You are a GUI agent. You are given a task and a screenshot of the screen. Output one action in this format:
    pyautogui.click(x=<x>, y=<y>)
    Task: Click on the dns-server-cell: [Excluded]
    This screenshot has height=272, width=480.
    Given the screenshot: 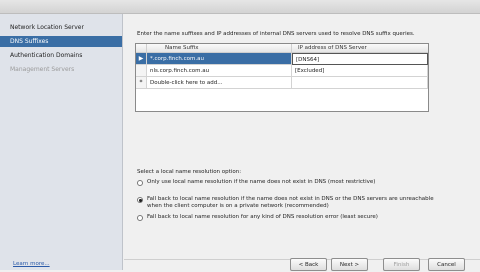 What is the action you would take?
    pyautogui.click(x=360, y=71)
    